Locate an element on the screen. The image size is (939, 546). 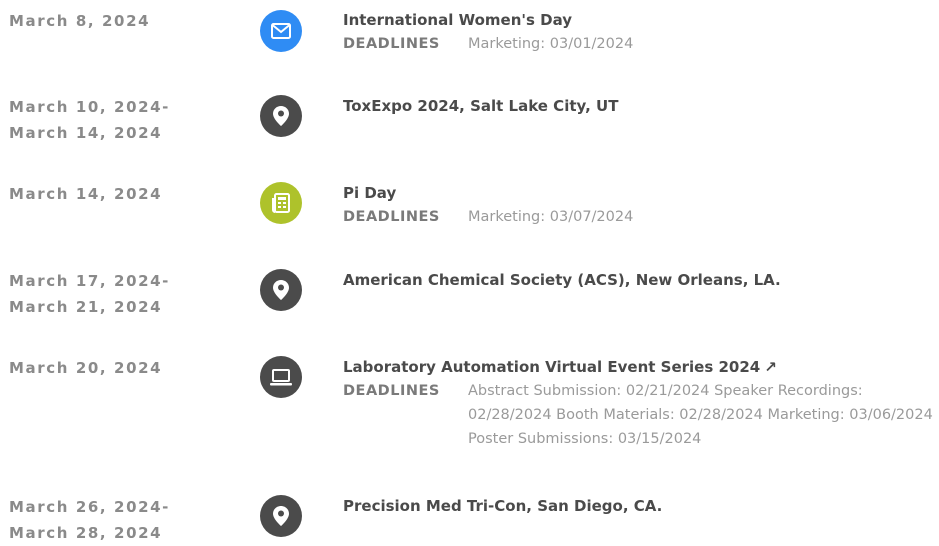
deadlines-text: Marketing: 03/07/2024 is located at coordinates (551, 217).